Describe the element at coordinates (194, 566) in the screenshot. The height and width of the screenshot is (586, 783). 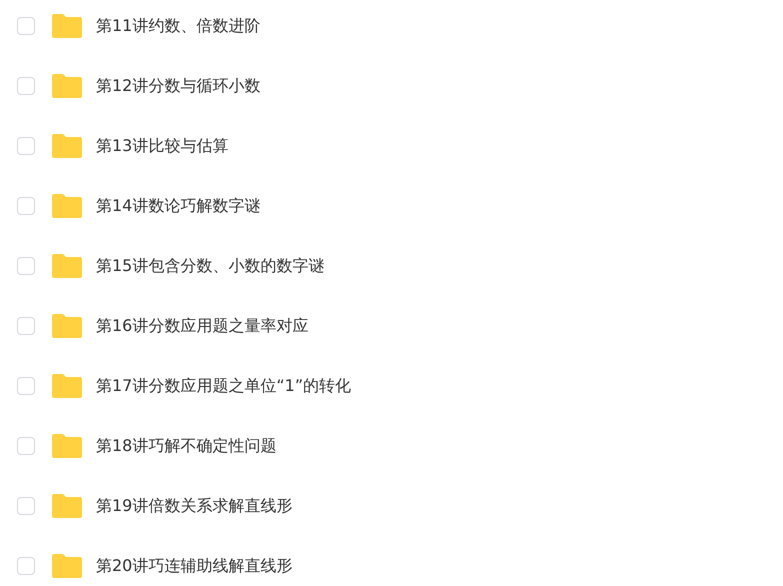
I see `folder-name: 第20讲巧连辅助线解直线形` at that location.